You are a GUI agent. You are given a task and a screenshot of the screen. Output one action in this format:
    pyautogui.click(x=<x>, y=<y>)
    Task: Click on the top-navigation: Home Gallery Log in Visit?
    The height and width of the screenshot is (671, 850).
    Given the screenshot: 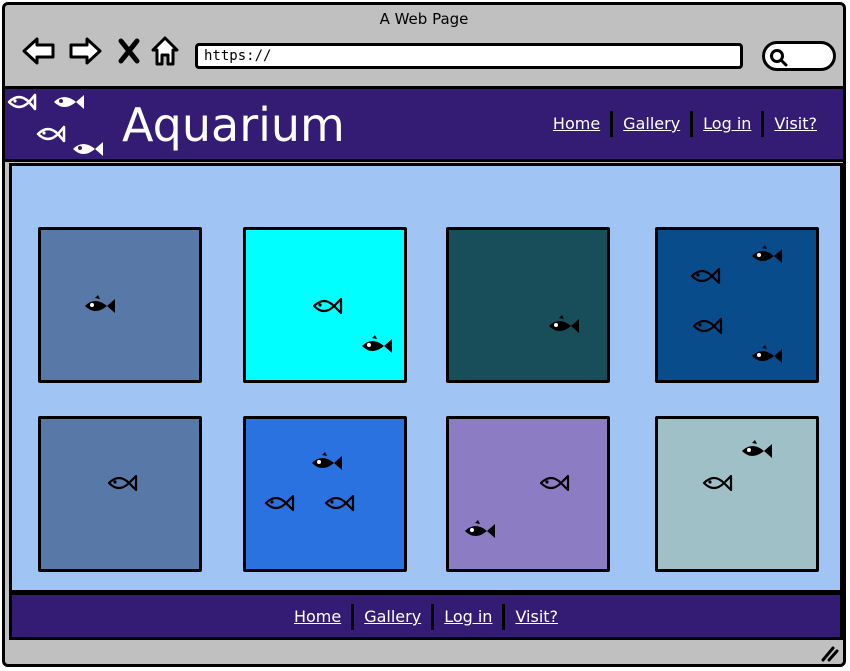 What is the action you would take?
    pyautogui.click(x=685, y=124)
    